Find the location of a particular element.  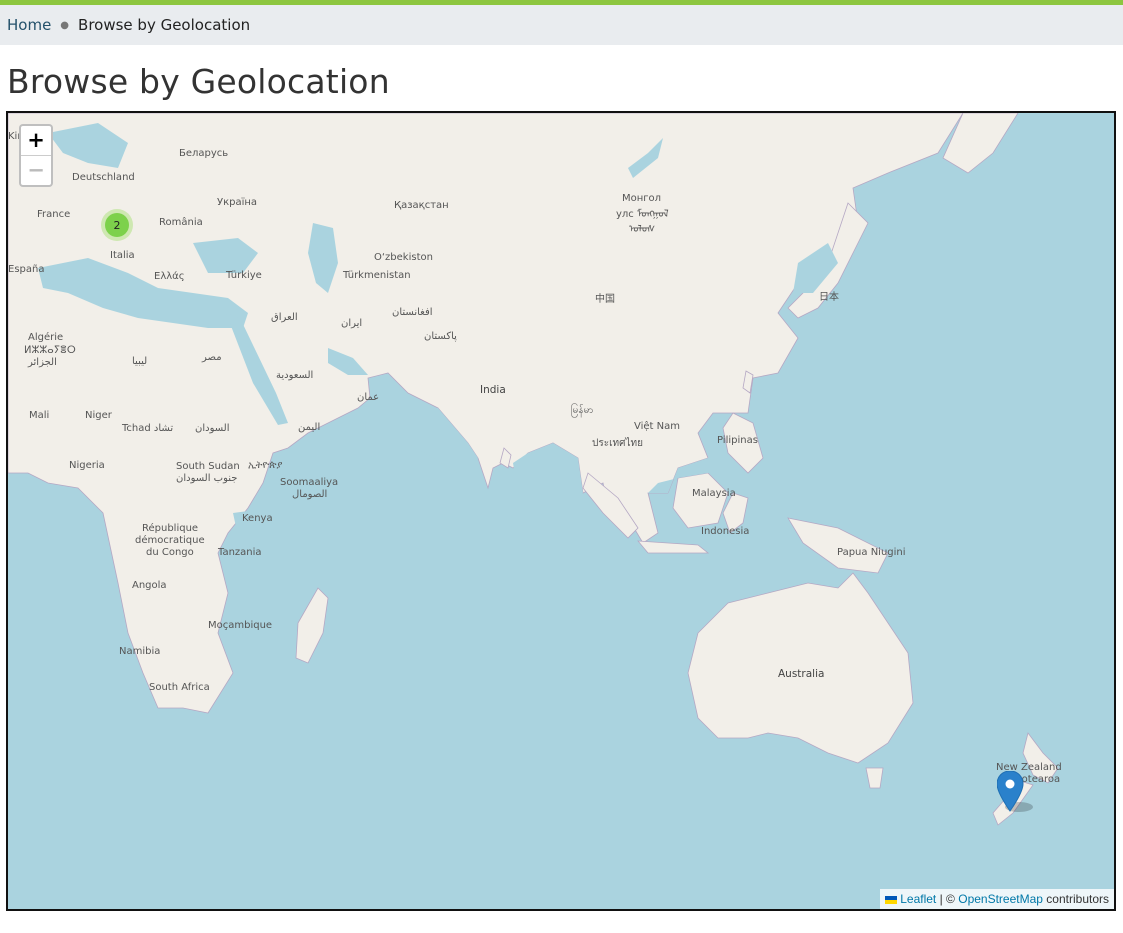

map-label-france: France is located at coordinates (53, 214).